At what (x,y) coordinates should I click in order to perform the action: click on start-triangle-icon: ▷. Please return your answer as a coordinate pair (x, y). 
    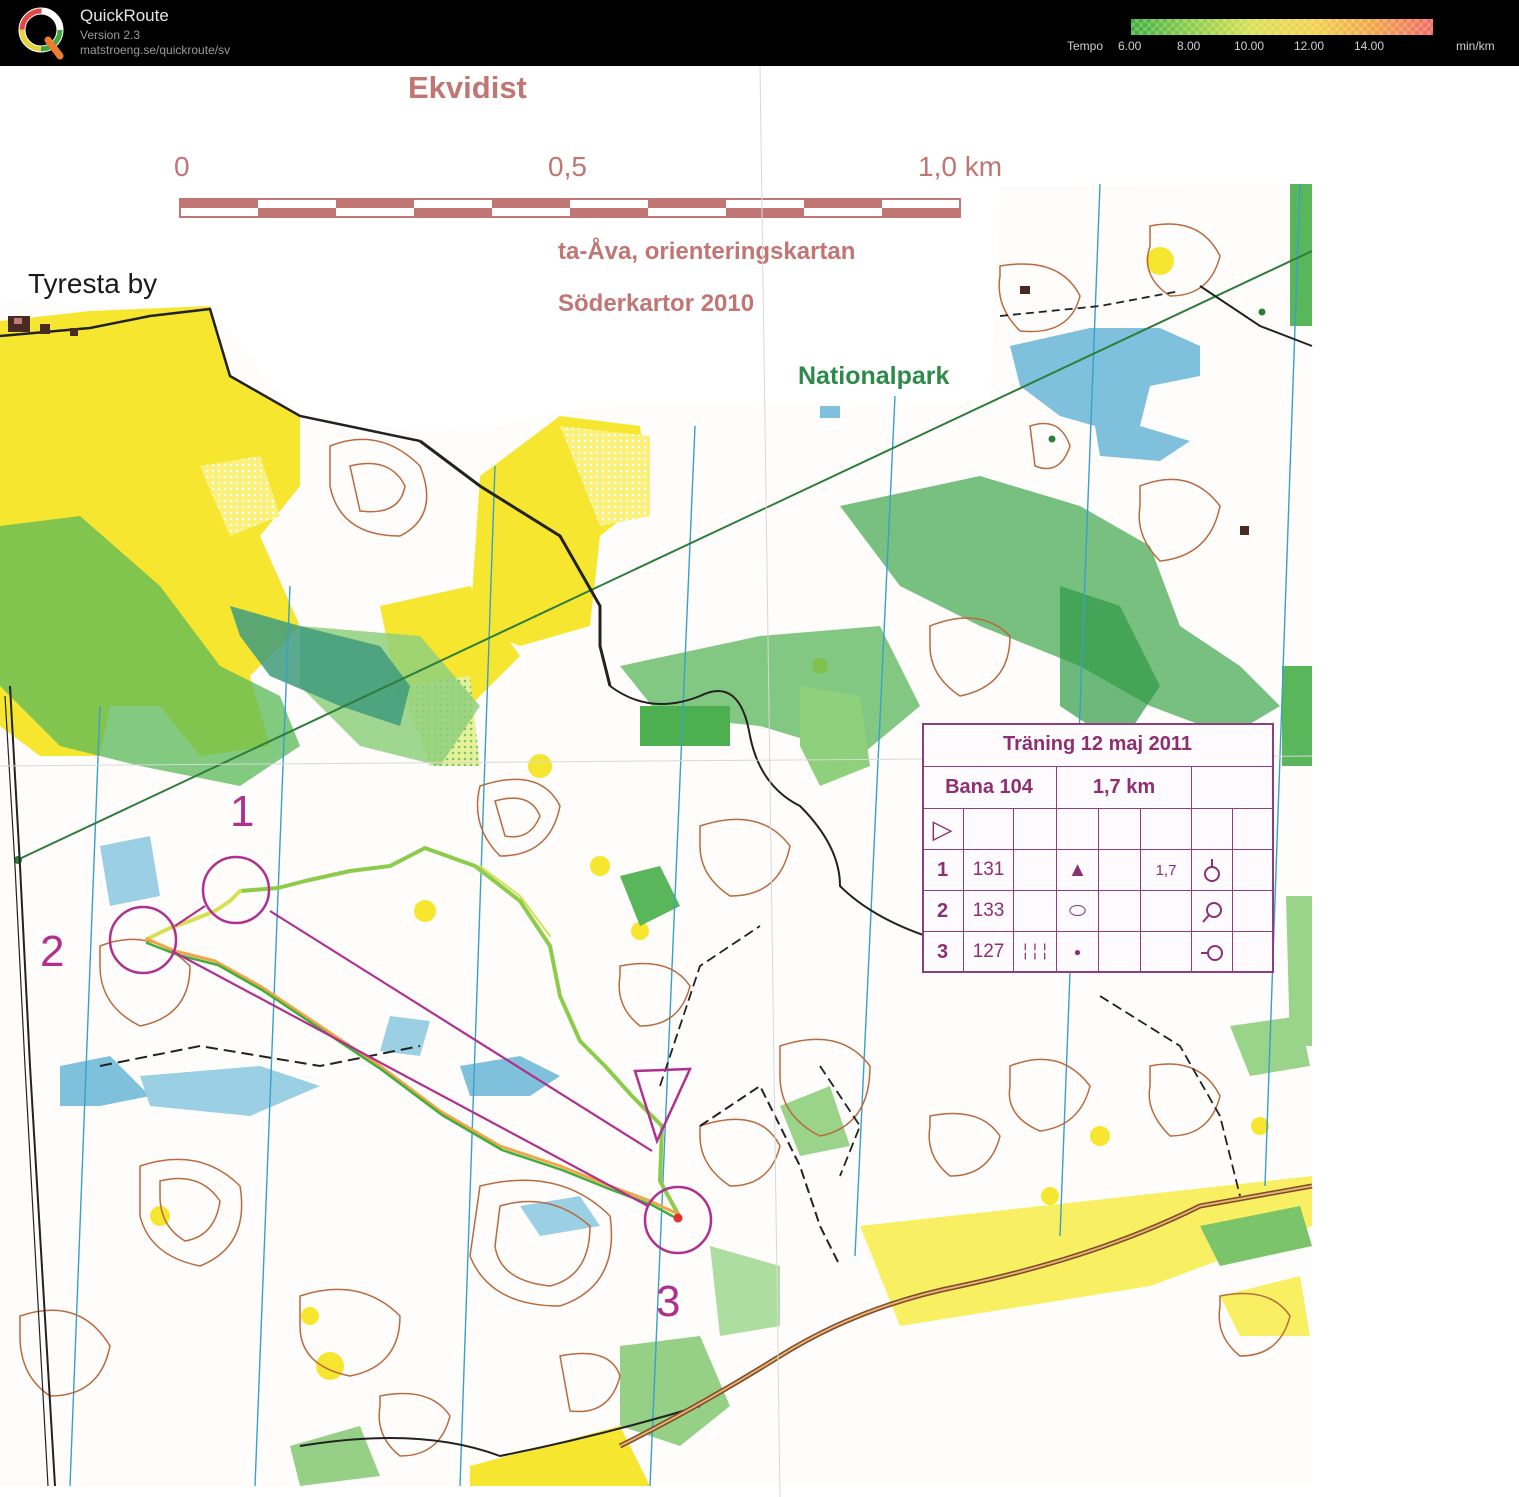
    Looking at the image, I should click on (943, 829).